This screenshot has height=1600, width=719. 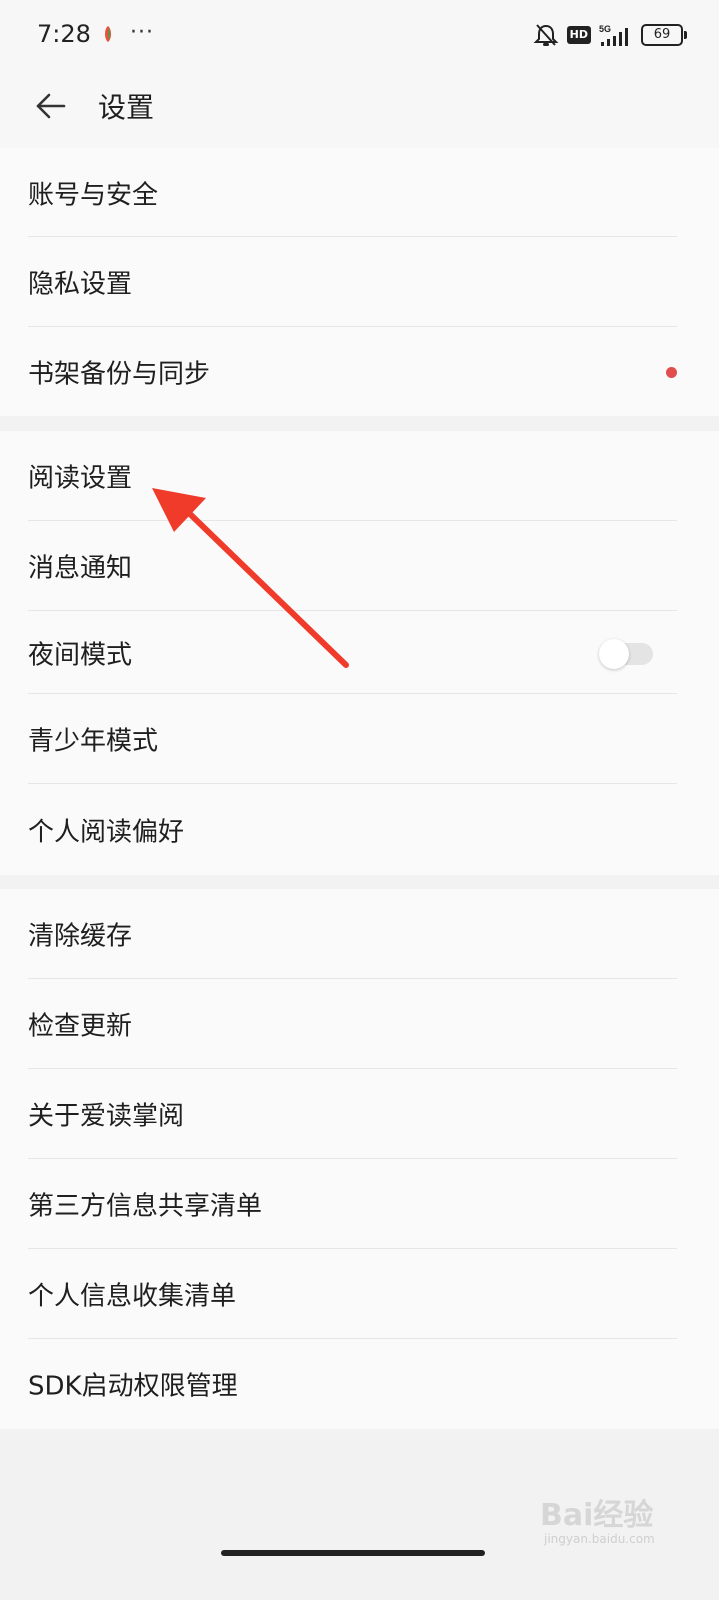 I want to click on hd-icon: HD, so click(x=578, y=35).